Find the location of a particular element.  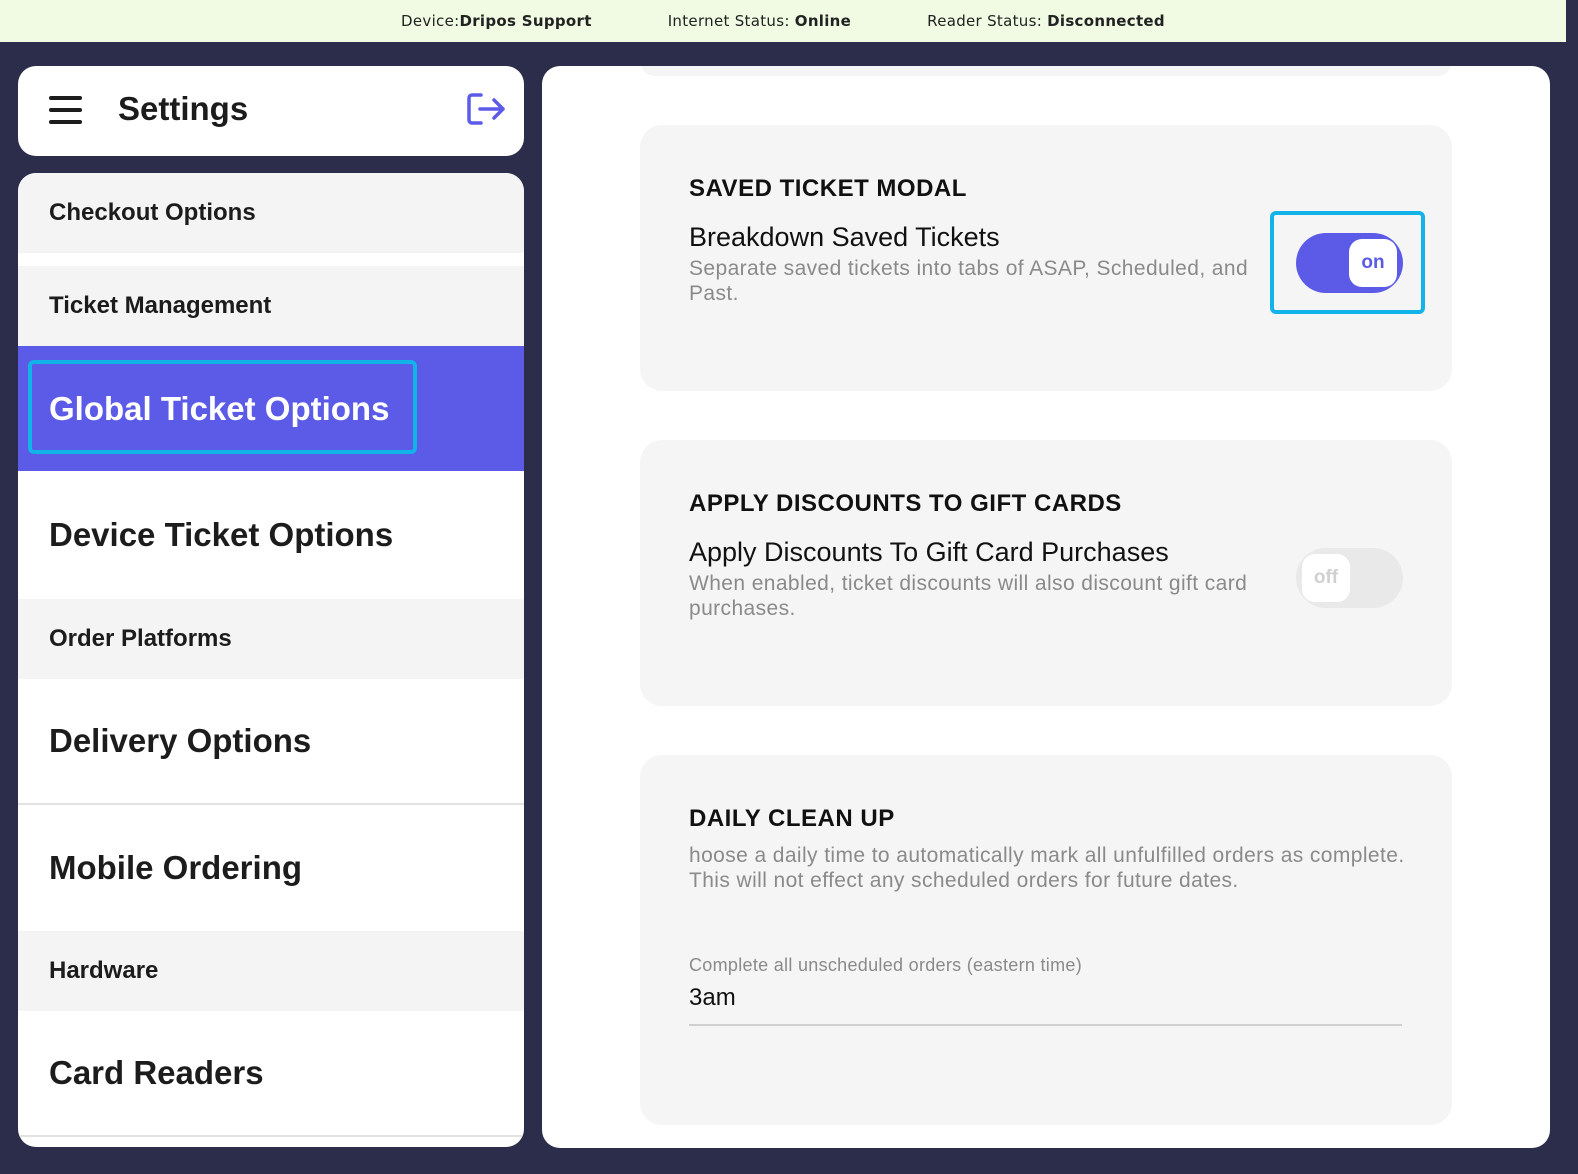

cleanup-time-field: 3am is located at coordinates (1045, 1003).